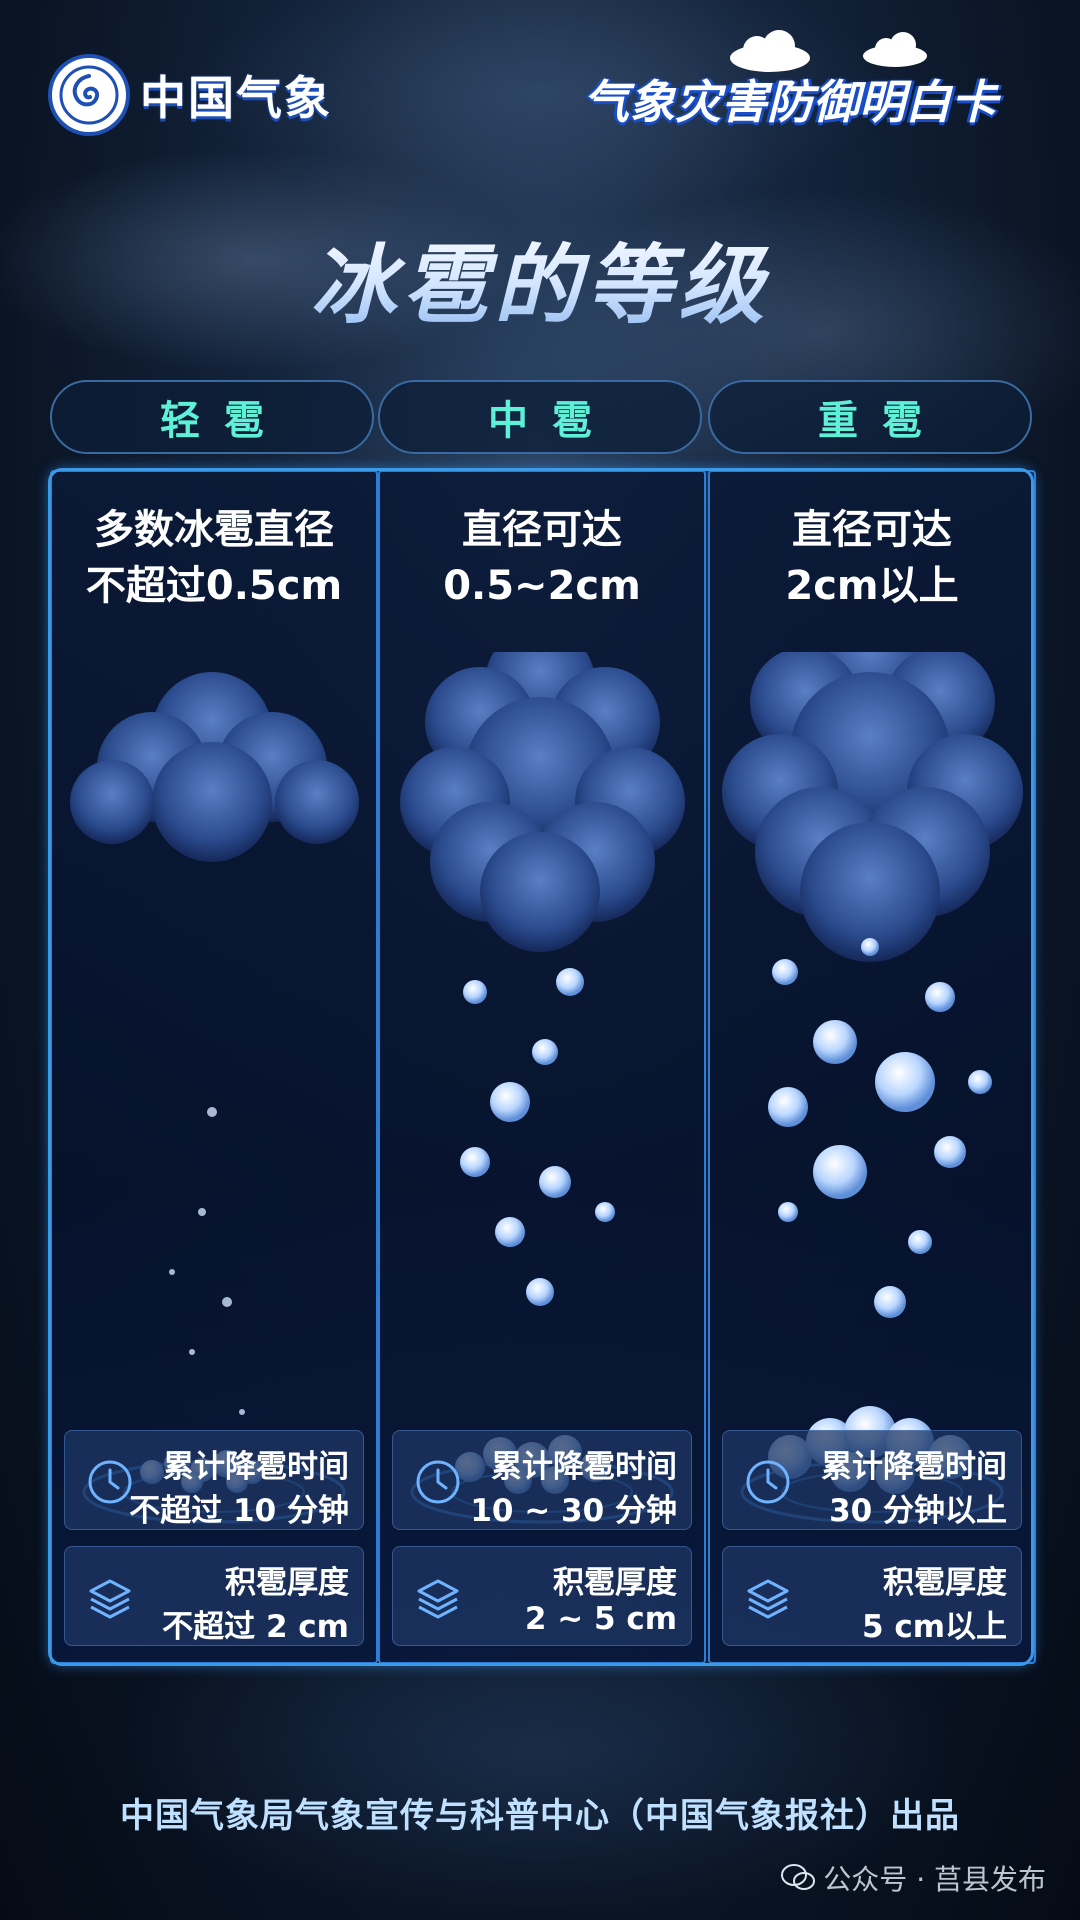 Image resolution: width=1080 pixels, height=1920 pixels. I want to click on hail-depth-box: 积雹厚度 5 cm以上, so click(872, 1596).